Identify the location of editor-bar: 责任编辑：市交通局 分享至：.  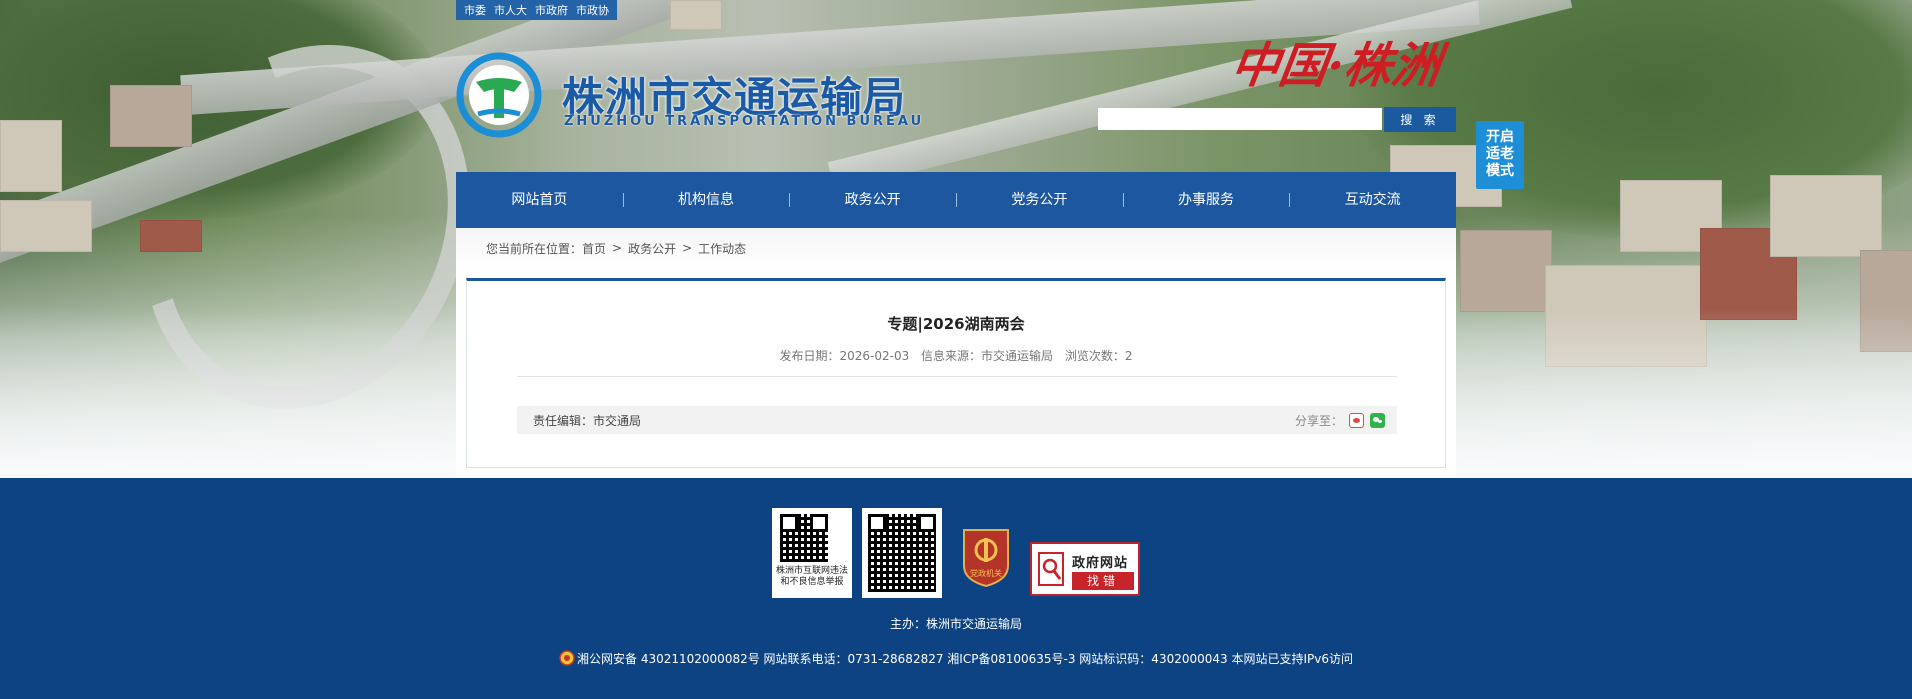
(957, 420).